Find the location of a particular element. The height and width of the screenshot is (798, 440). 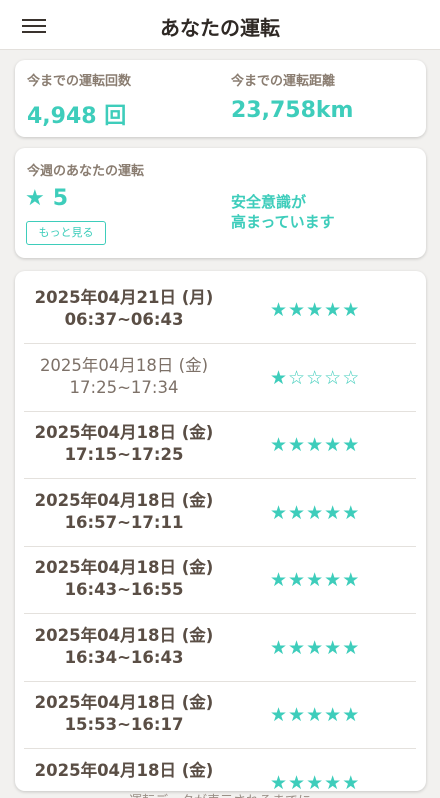

drive-history-row: 2025年04月18日 (金) 15:53~16:17 ★★★★★ is located at coordinates (220, 715).